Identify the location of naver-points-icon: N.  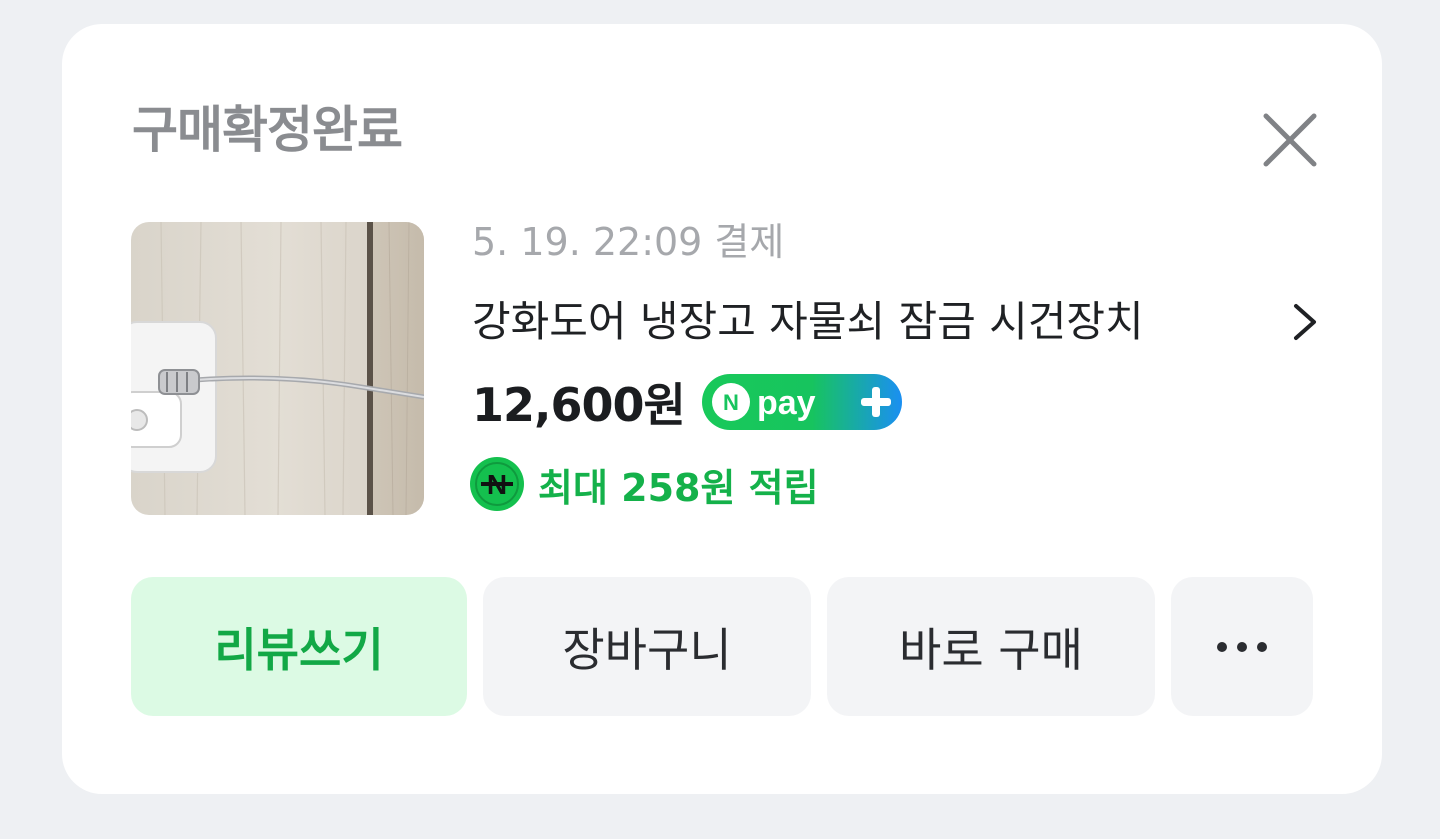
(497, 484).